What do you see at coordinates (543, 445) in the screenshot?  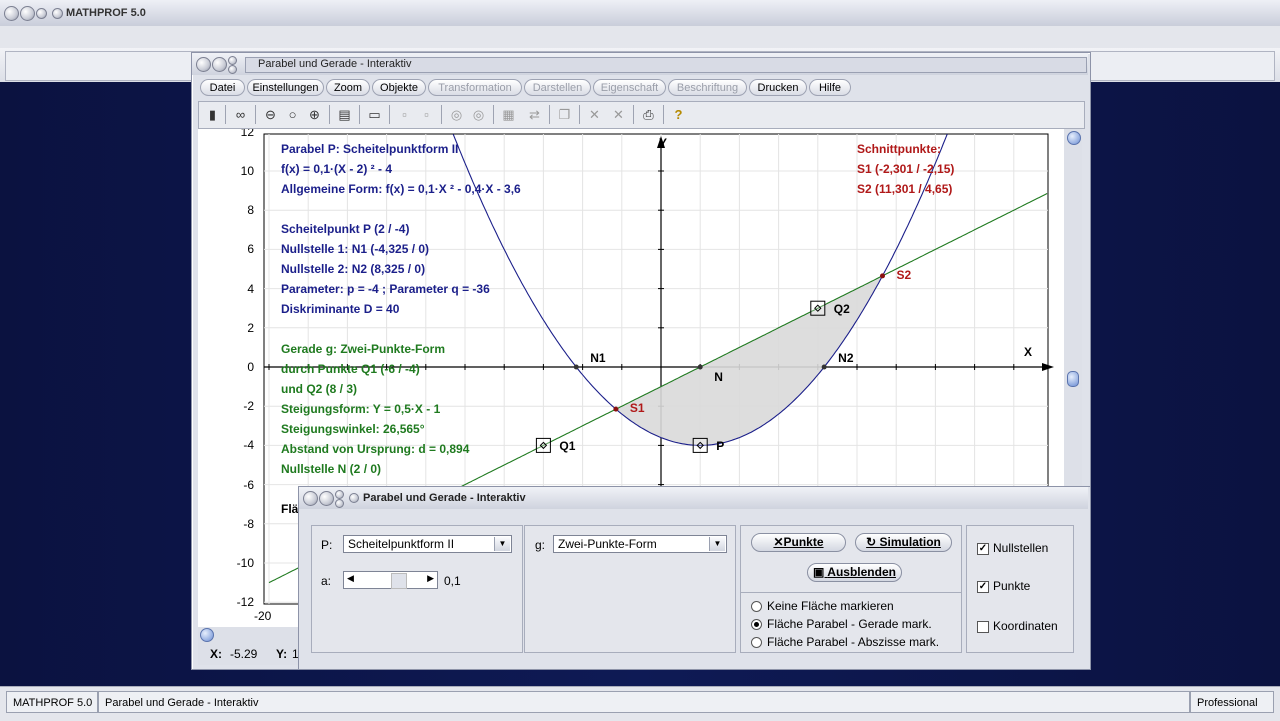 I see `handle-q1` at bounding box center [543, 445].